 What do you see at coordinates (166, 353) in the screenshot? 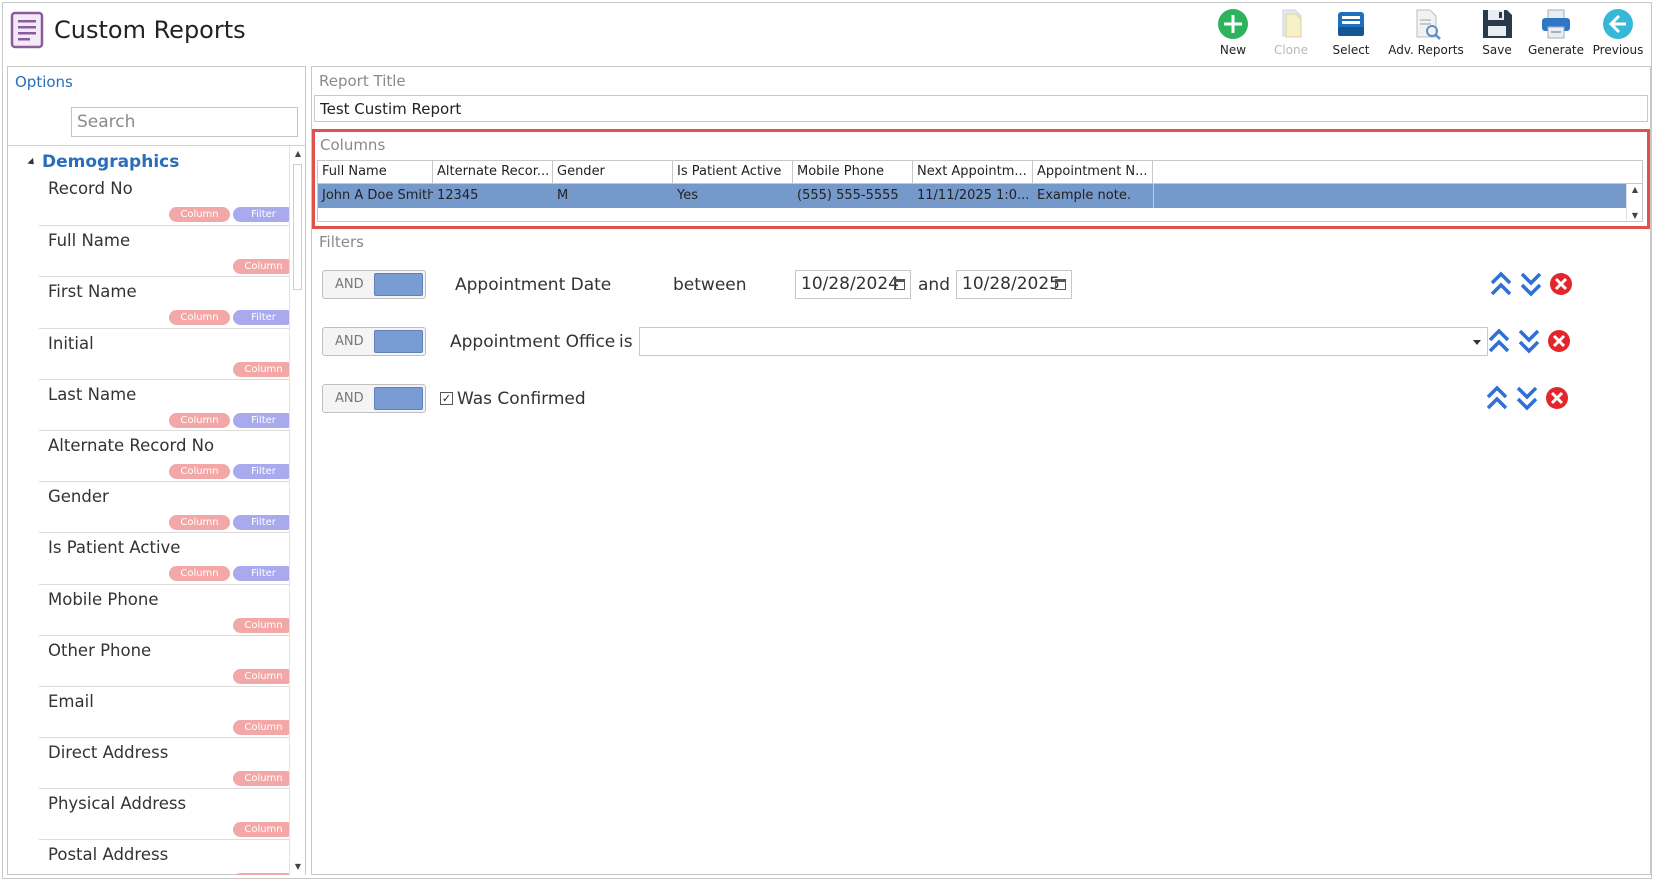
I see `tree-item: Initial Column` at bounding box center [166, 353].